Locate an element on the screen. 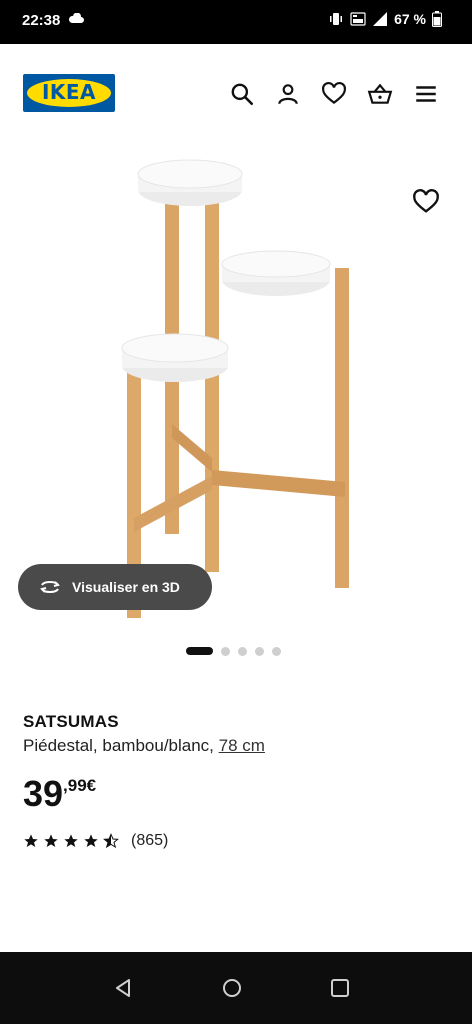  product-rating: (865) is located at coordinates (95, 841).